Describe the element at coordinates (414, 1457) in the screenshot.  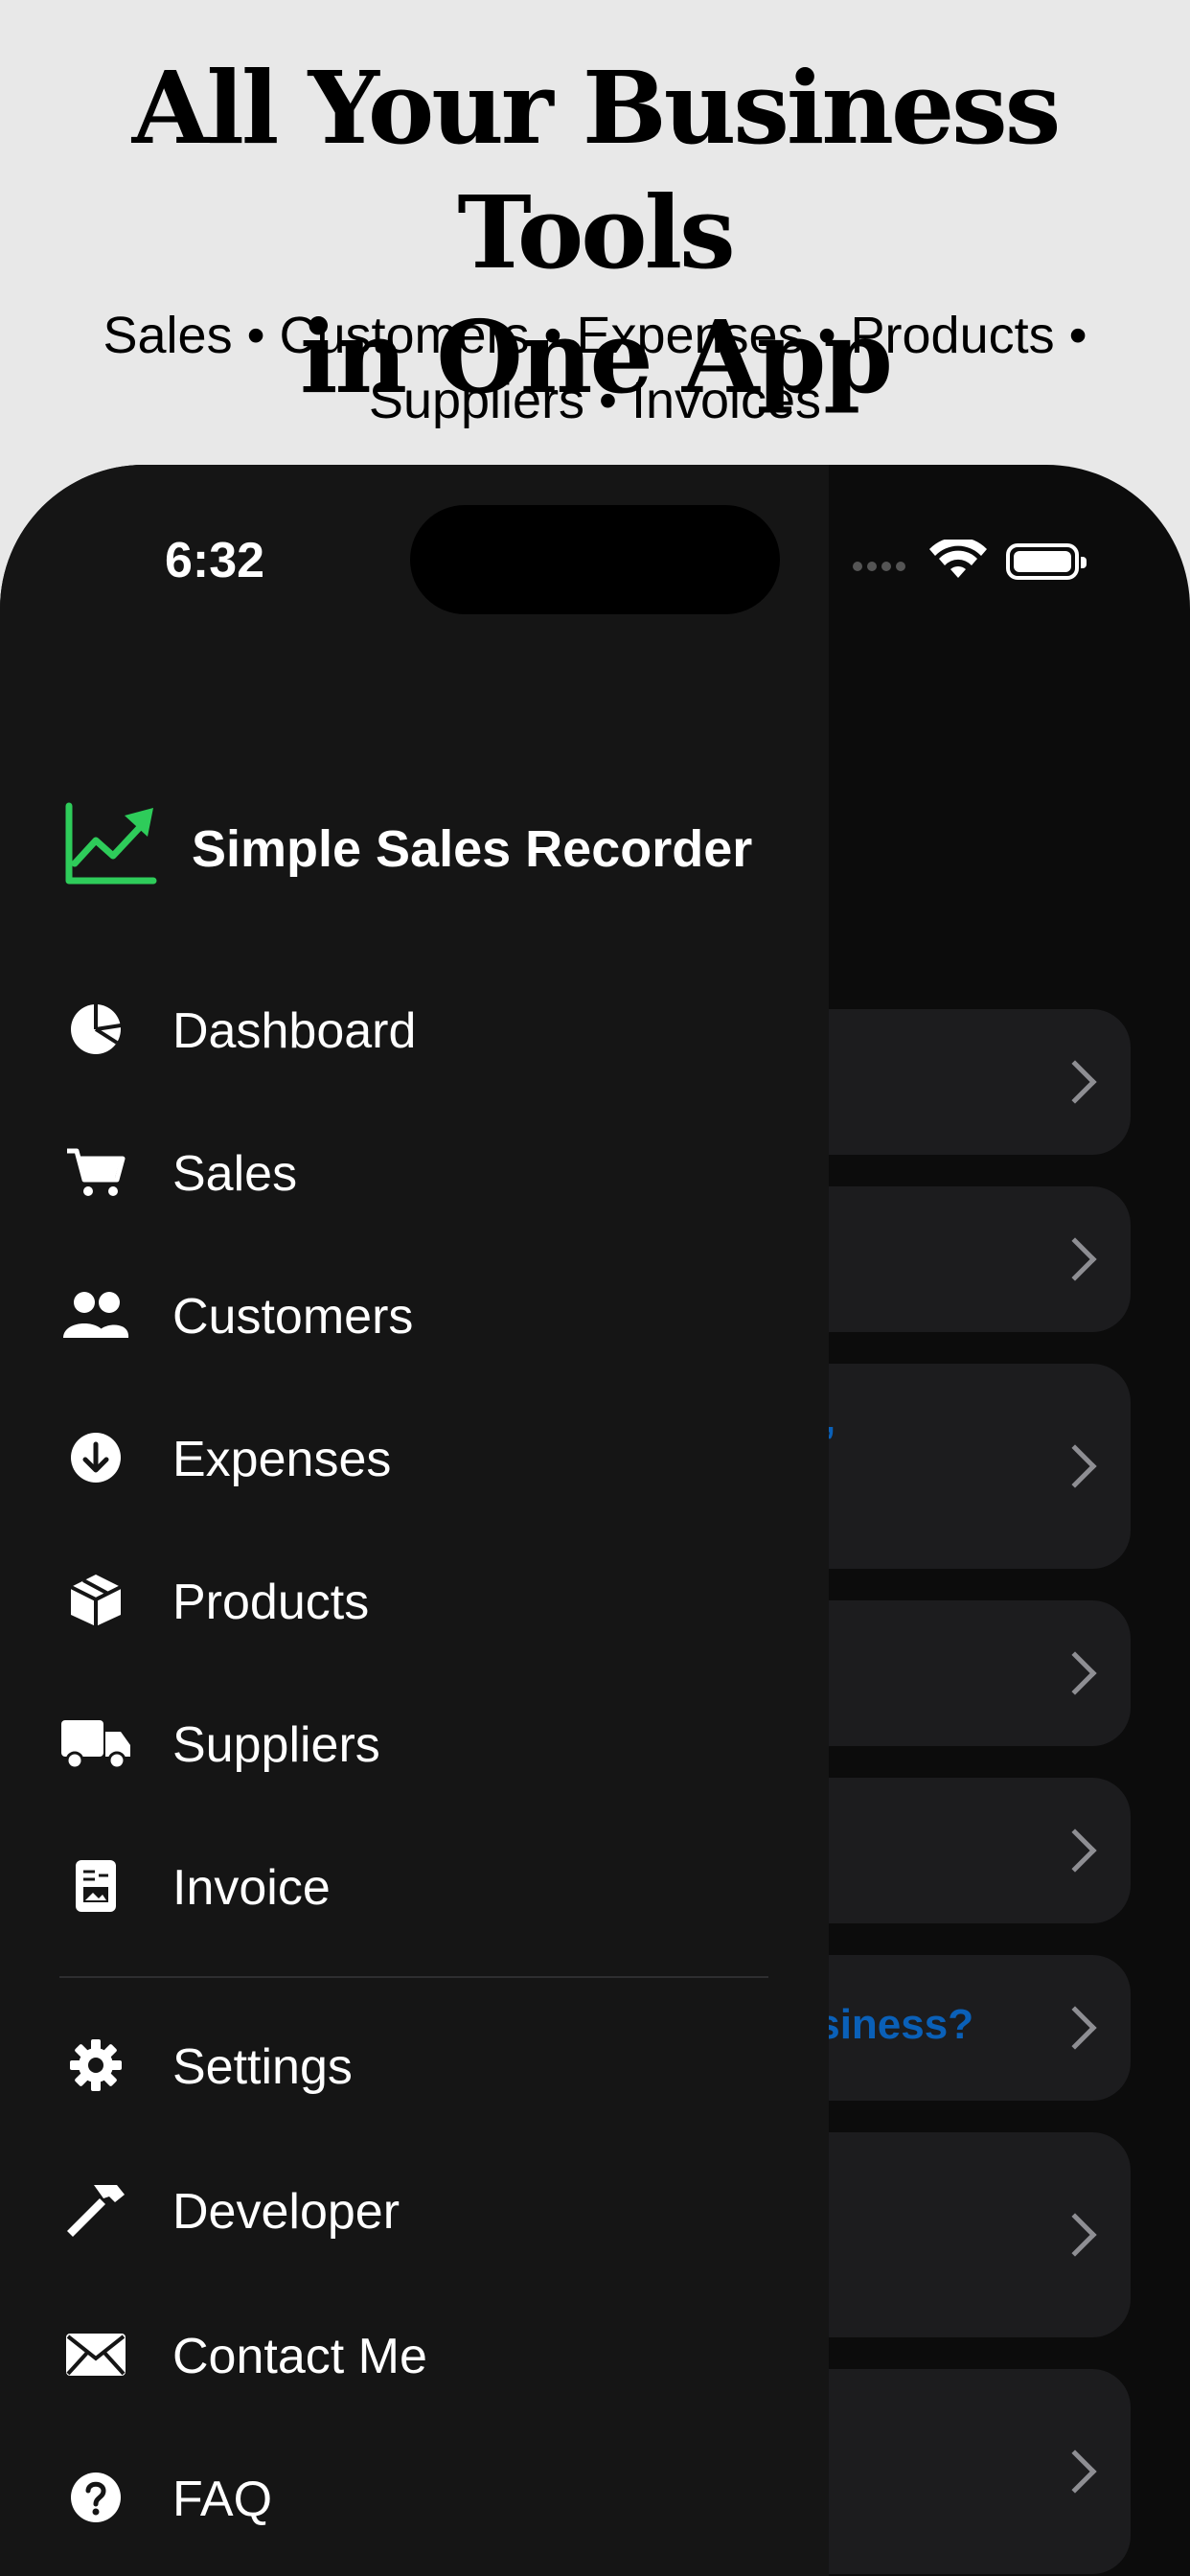
I see `menu-item-expenses: Expenses` at that location.